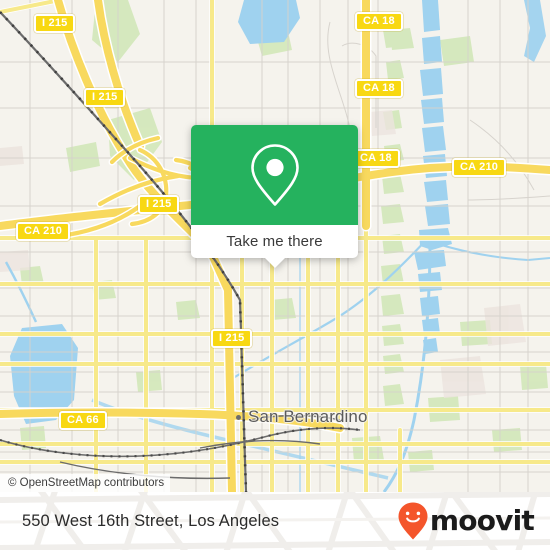 Image resolution: width=550 pixels, height=550 pixels. I want to click on location-callout-card: Take me there, so click(274, 196).